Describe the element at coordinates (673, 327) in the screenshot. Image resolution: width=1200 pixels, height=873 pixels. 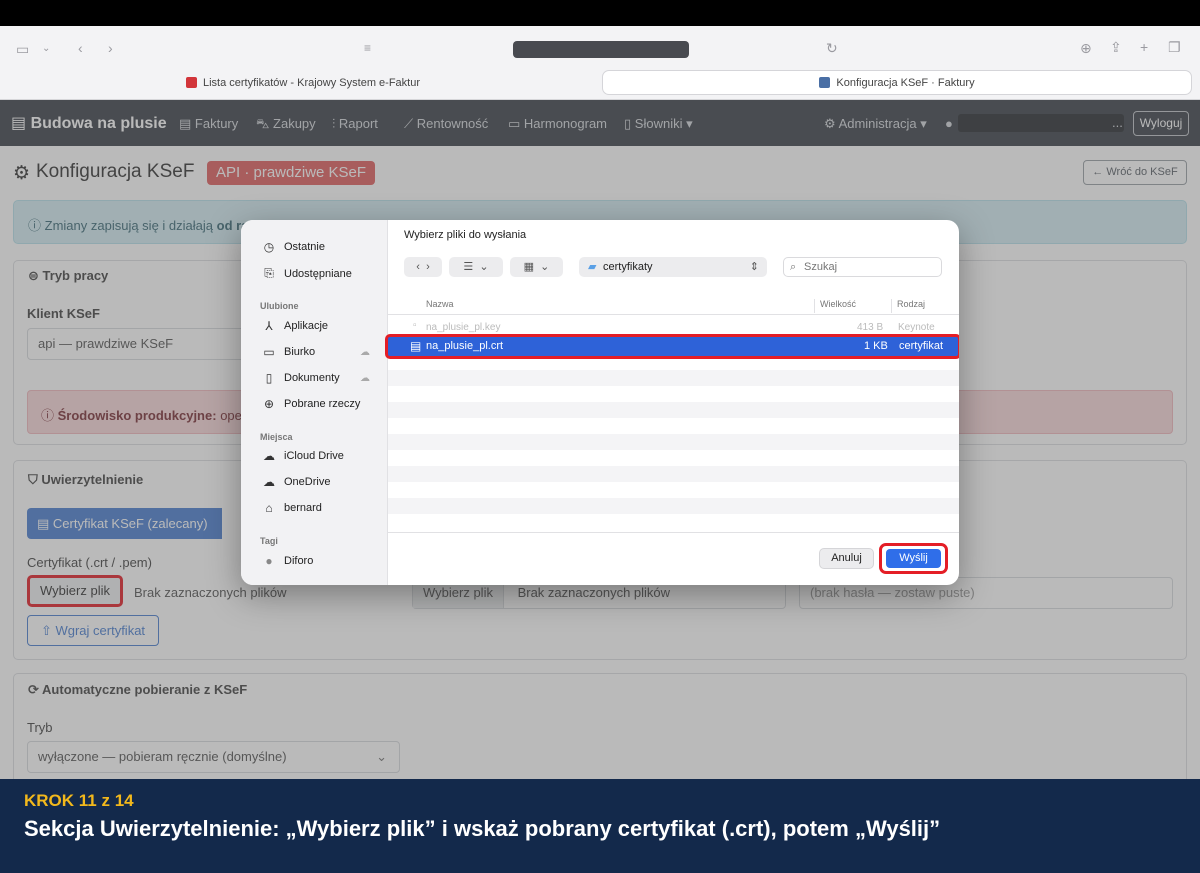
I see `list-item: ▫ na_plusie_pl.key 413 B Keynote` at that location.